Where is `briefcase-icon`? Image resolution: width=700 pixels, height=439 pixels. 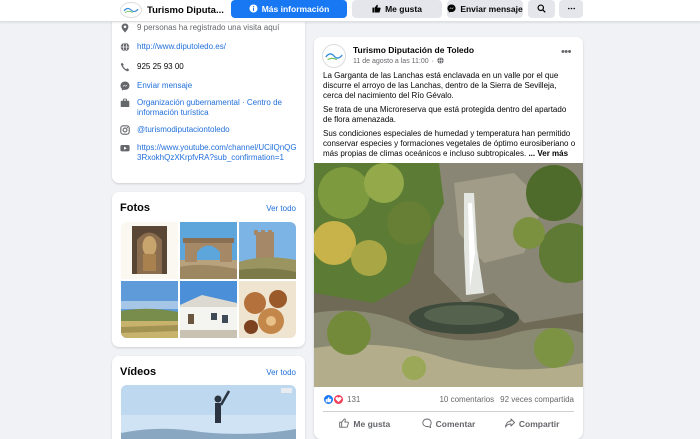
briefcase-icon is located at coordinates (125, 103).